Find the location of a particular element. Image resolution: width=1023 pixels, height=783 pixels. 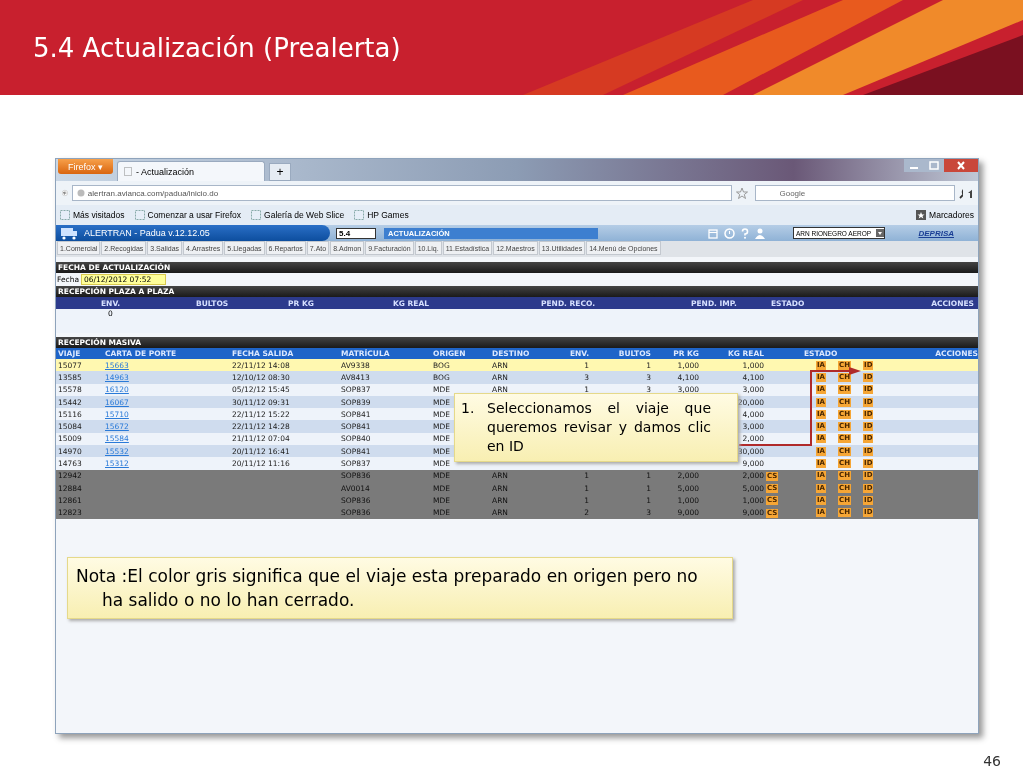

company-logo: DEPRISA is located at coordinates (936, 233).